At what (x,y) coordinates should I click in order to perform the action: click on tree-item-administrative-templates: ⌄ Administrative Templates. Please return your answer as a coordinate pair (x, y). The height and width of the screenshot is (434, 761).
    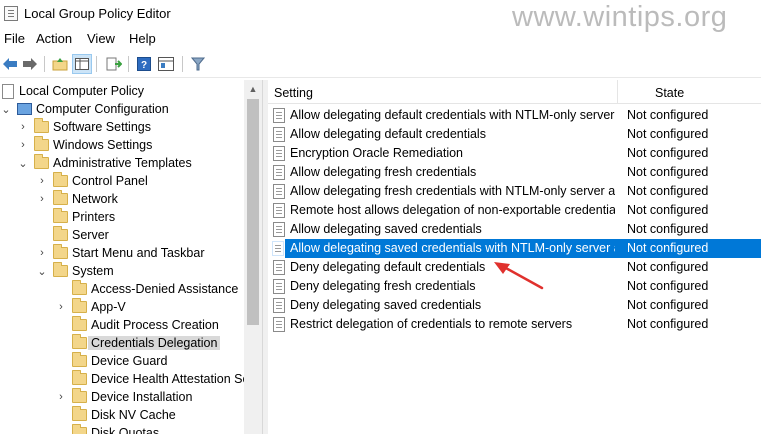
    Looking at the image, I should click on (104, 163).